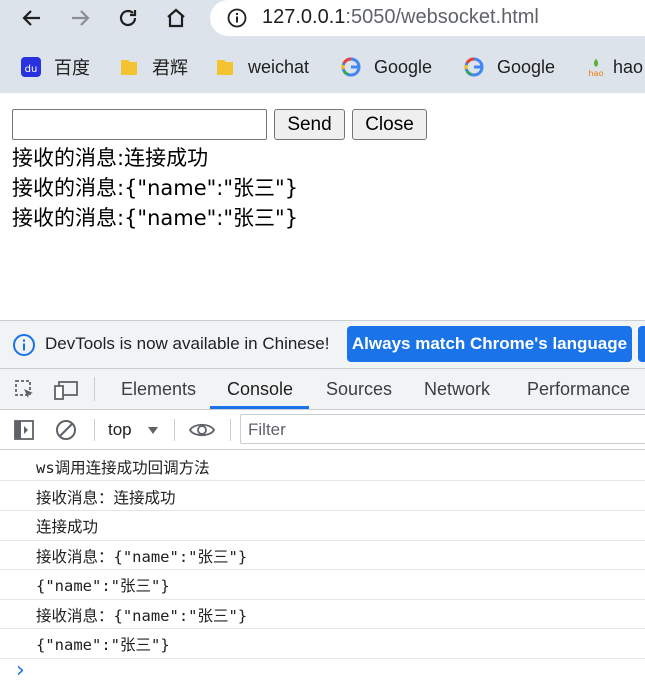 Image resolution: width=645 pixels, height=689 pixels. What do you see at coordinates (202, 430) in the screenshot?
I see `eye-icon` at bounding box center [202, 430].